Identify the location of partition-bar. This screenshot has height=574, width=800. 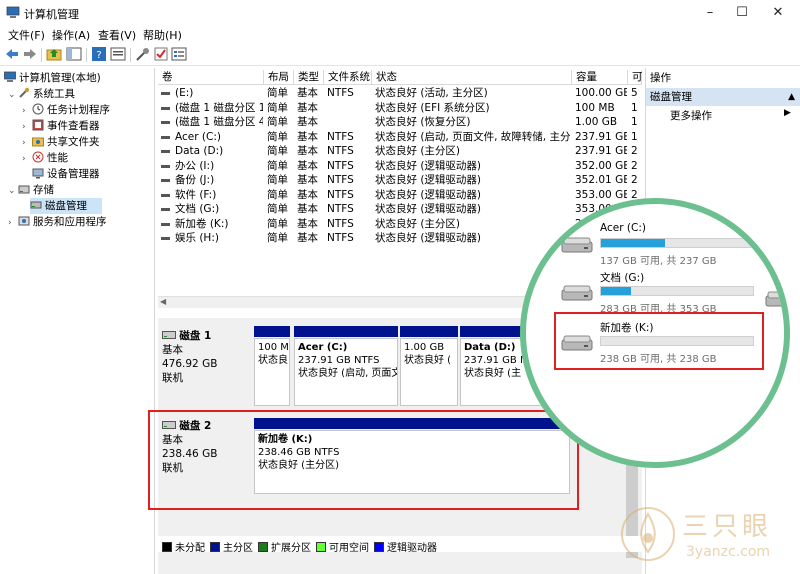
(272, 331).